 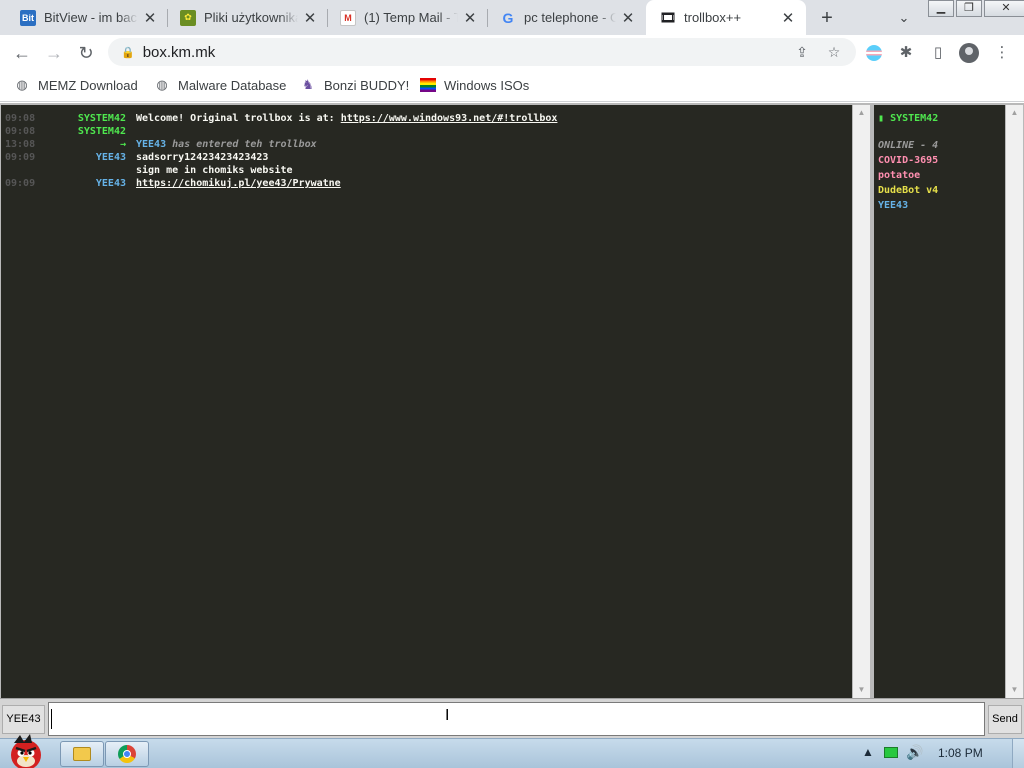 I want to click on bookmark-malware-database: ◍ Malware Database, so click(x=220, y=85).